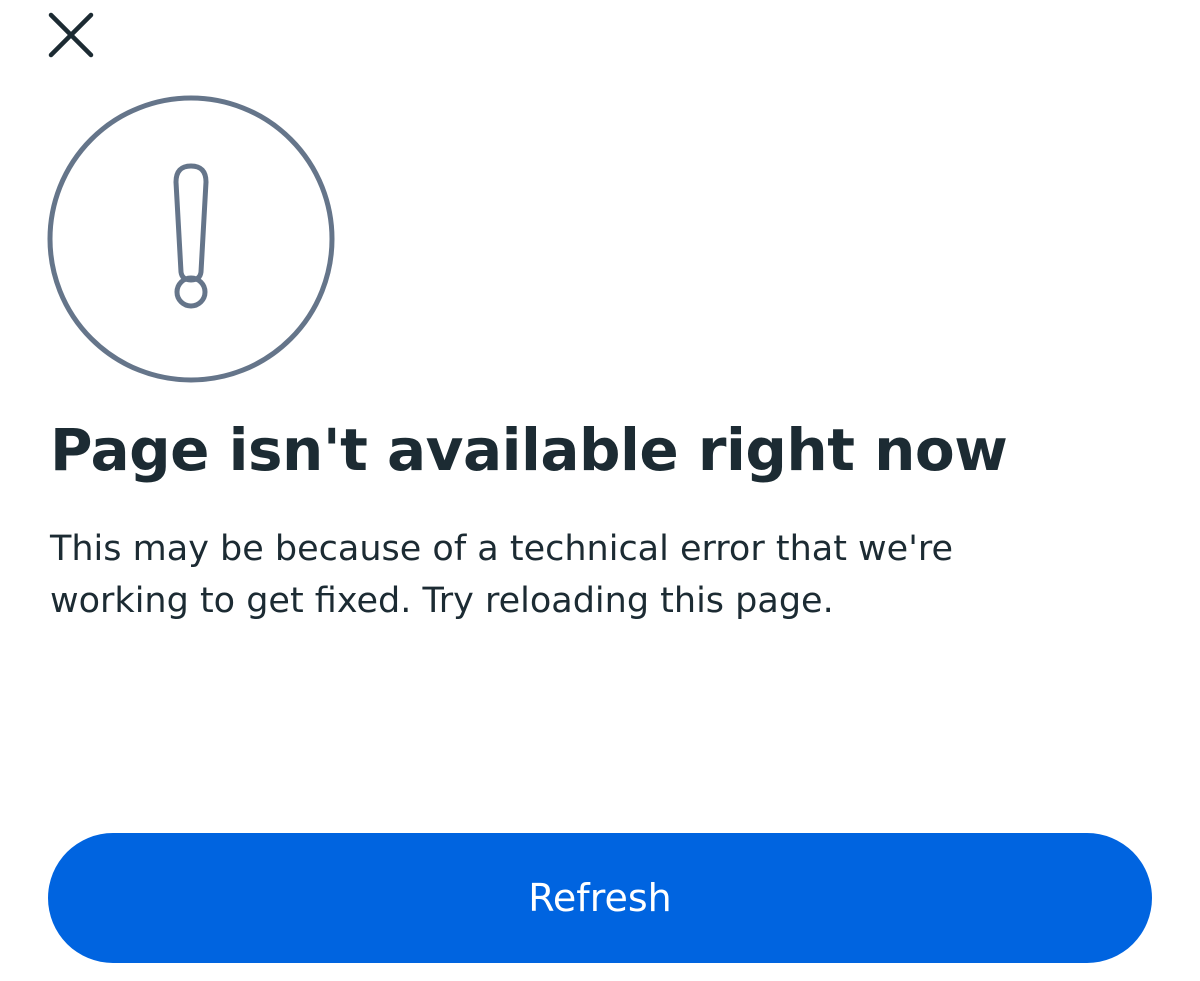  What do you see at coordinates (600, 898) in the screenshot?
I see `refresh-button: Refresh` at bounding box center [600, 898].